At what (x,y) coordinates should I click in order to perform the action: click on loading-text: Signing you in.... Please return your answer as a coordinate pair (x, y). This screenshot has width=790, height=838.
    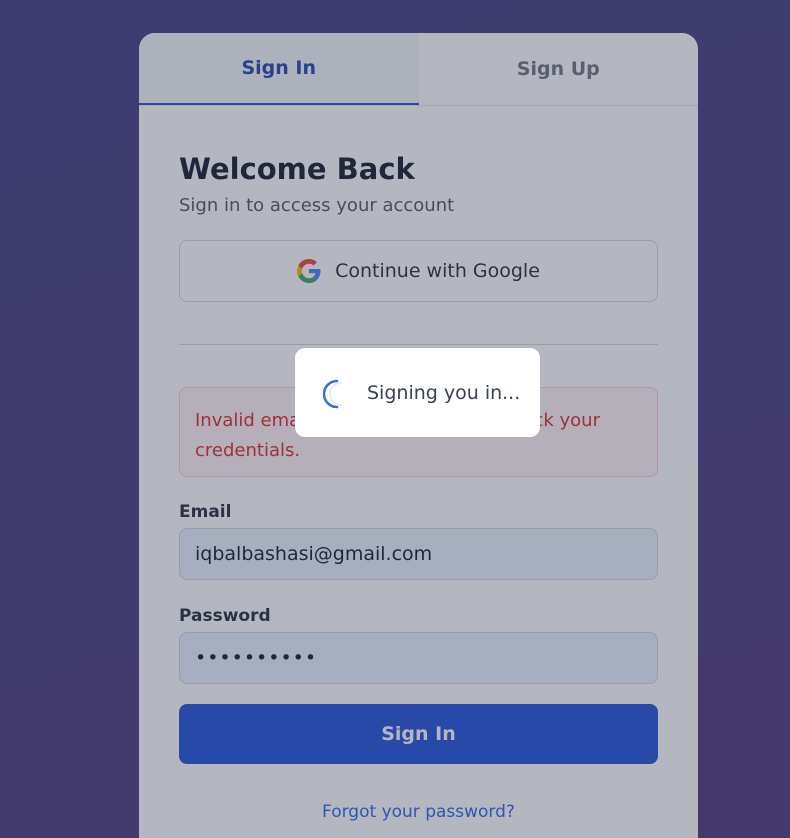
    Looking at the image, I should click on (444, 392).